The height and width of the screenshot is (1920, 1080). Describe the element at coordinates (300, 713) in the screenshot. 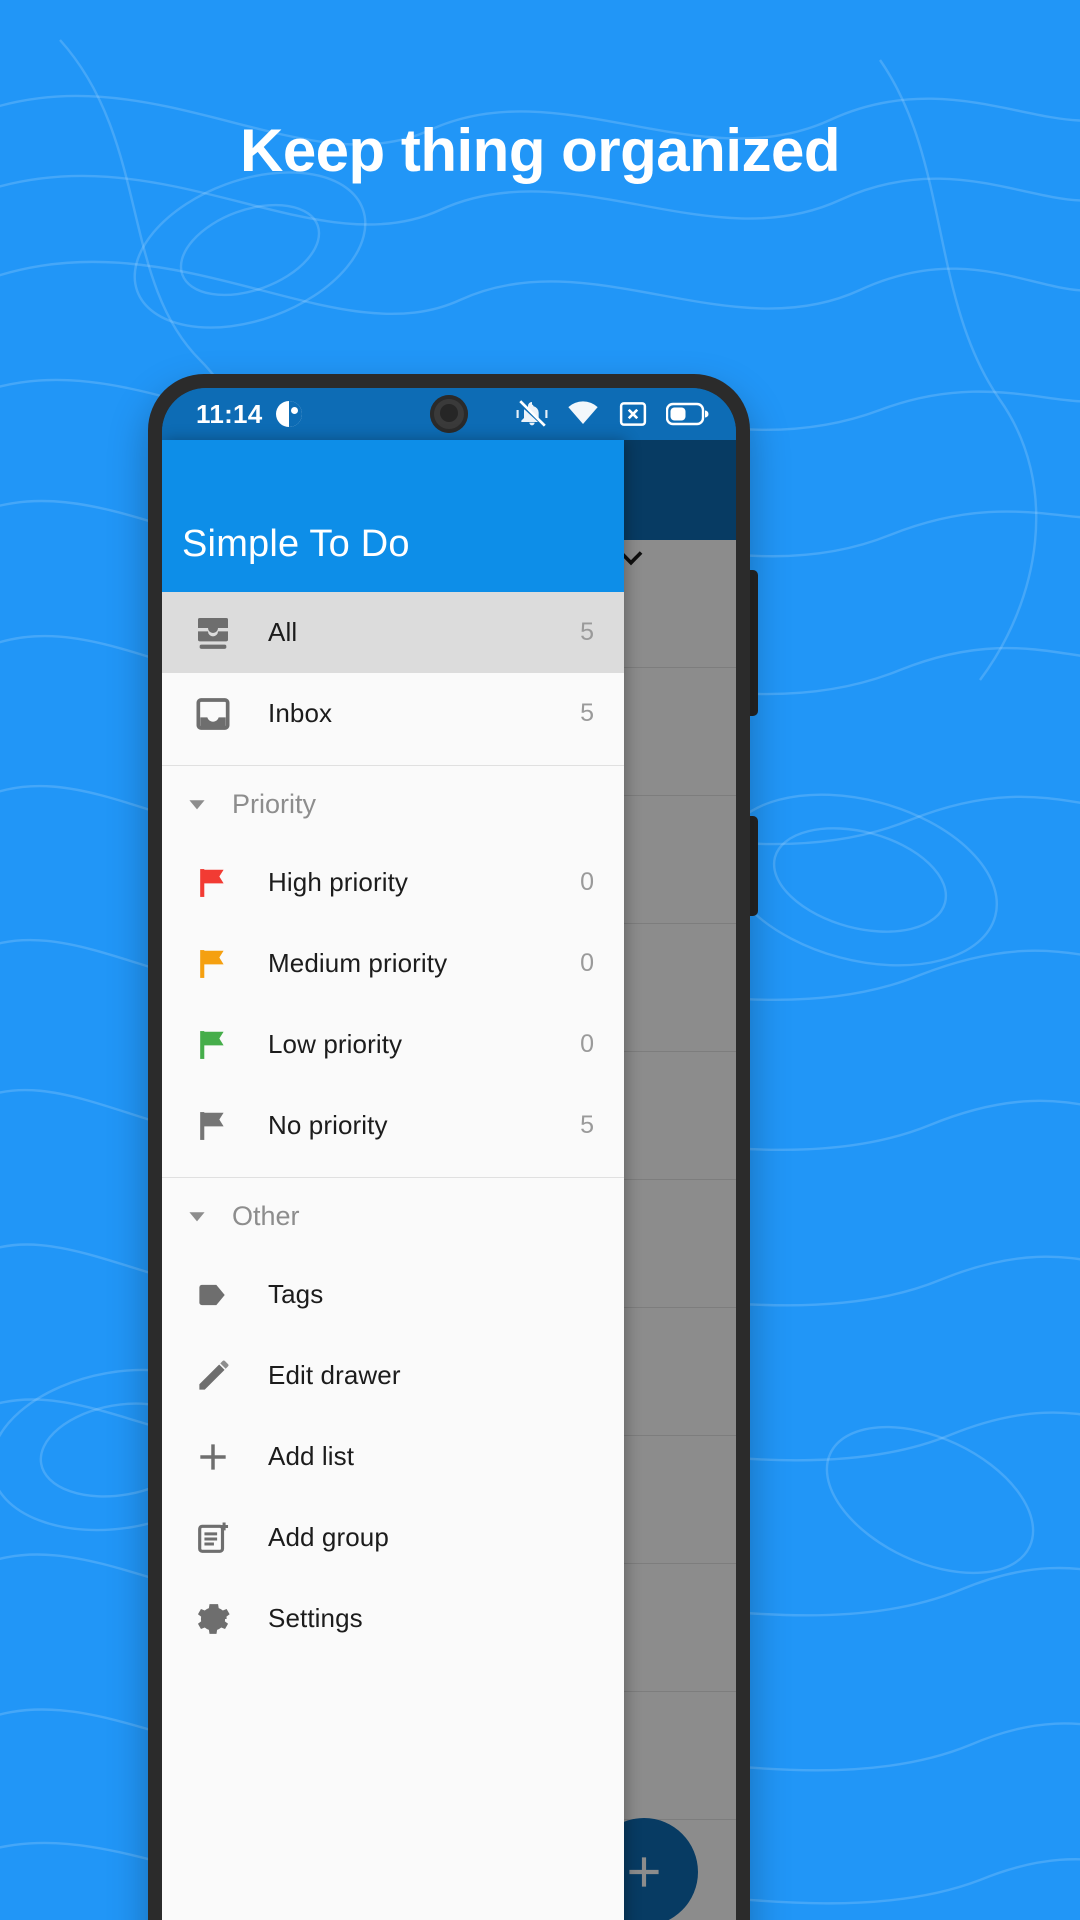

I see `drawer-item-label: Inbox` at that location.